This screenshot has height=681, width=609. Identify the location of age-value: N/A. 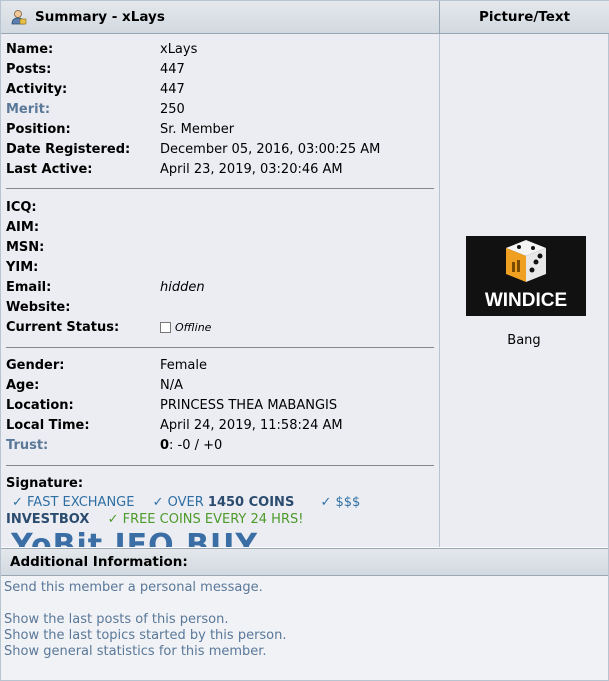
(171, 385).